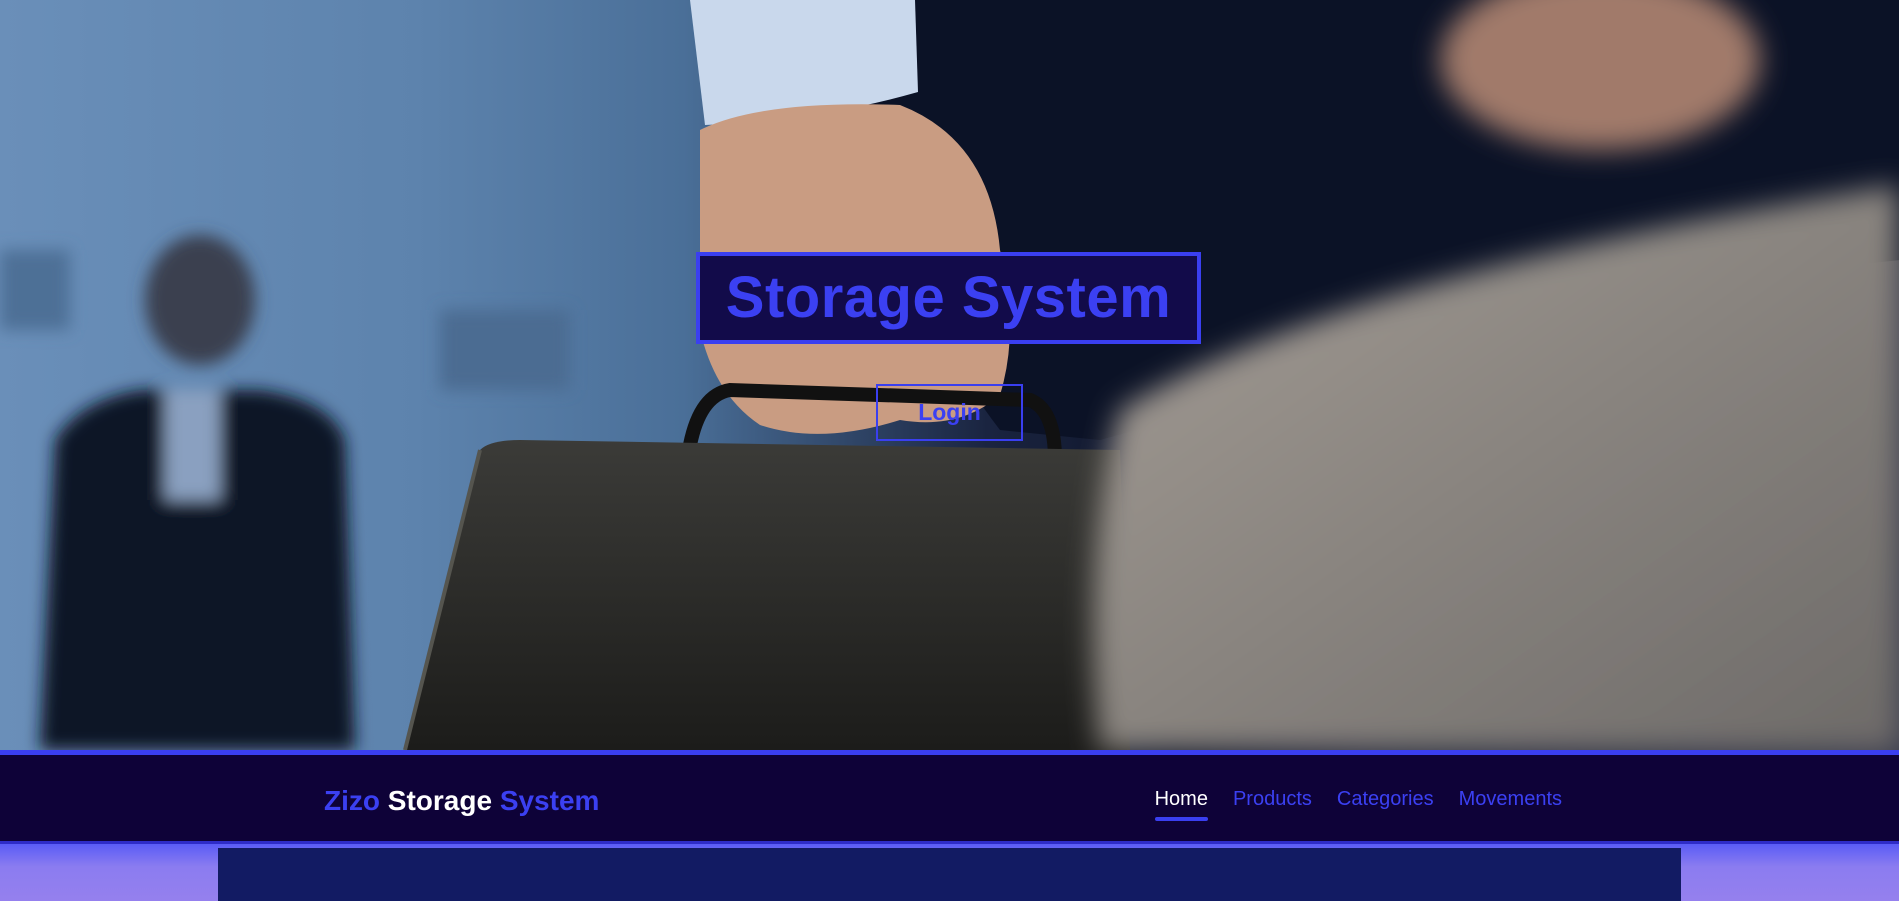  I want to click on login-button: Login, so click(949, 412).